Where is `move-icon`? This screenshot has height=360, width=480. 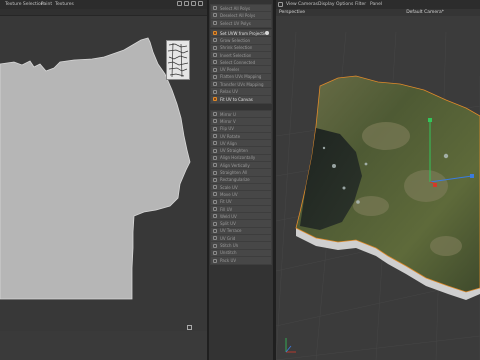 move-icon is located at coordinates (179, 3).